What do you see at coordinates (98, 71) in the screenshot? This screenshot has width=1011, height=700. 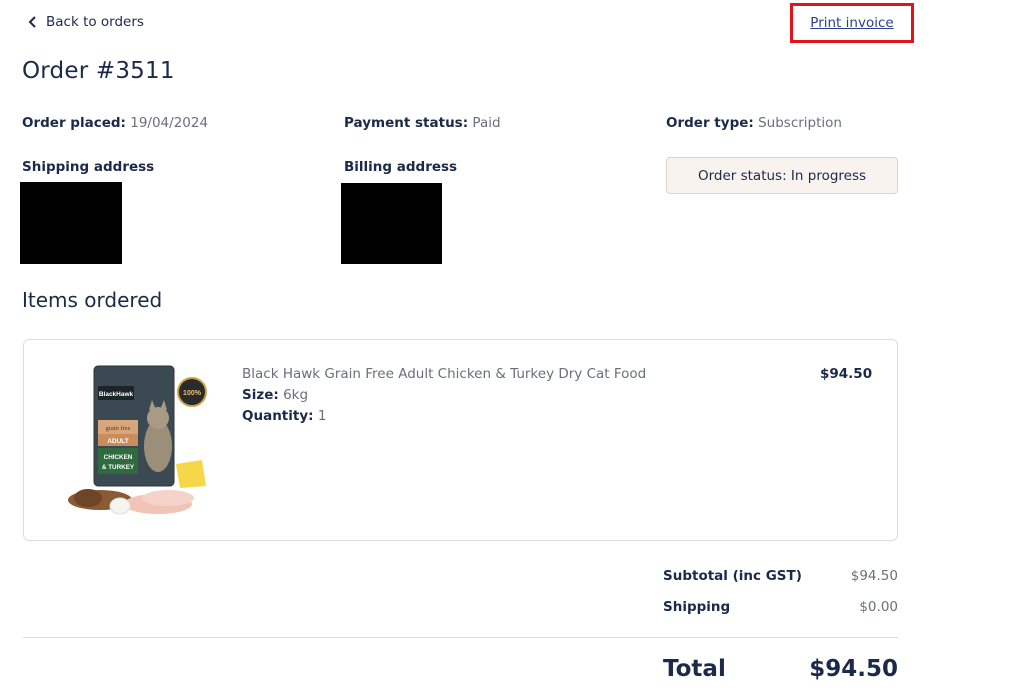 I see `page-title: Order #3511` at bounding box center [98, 71].